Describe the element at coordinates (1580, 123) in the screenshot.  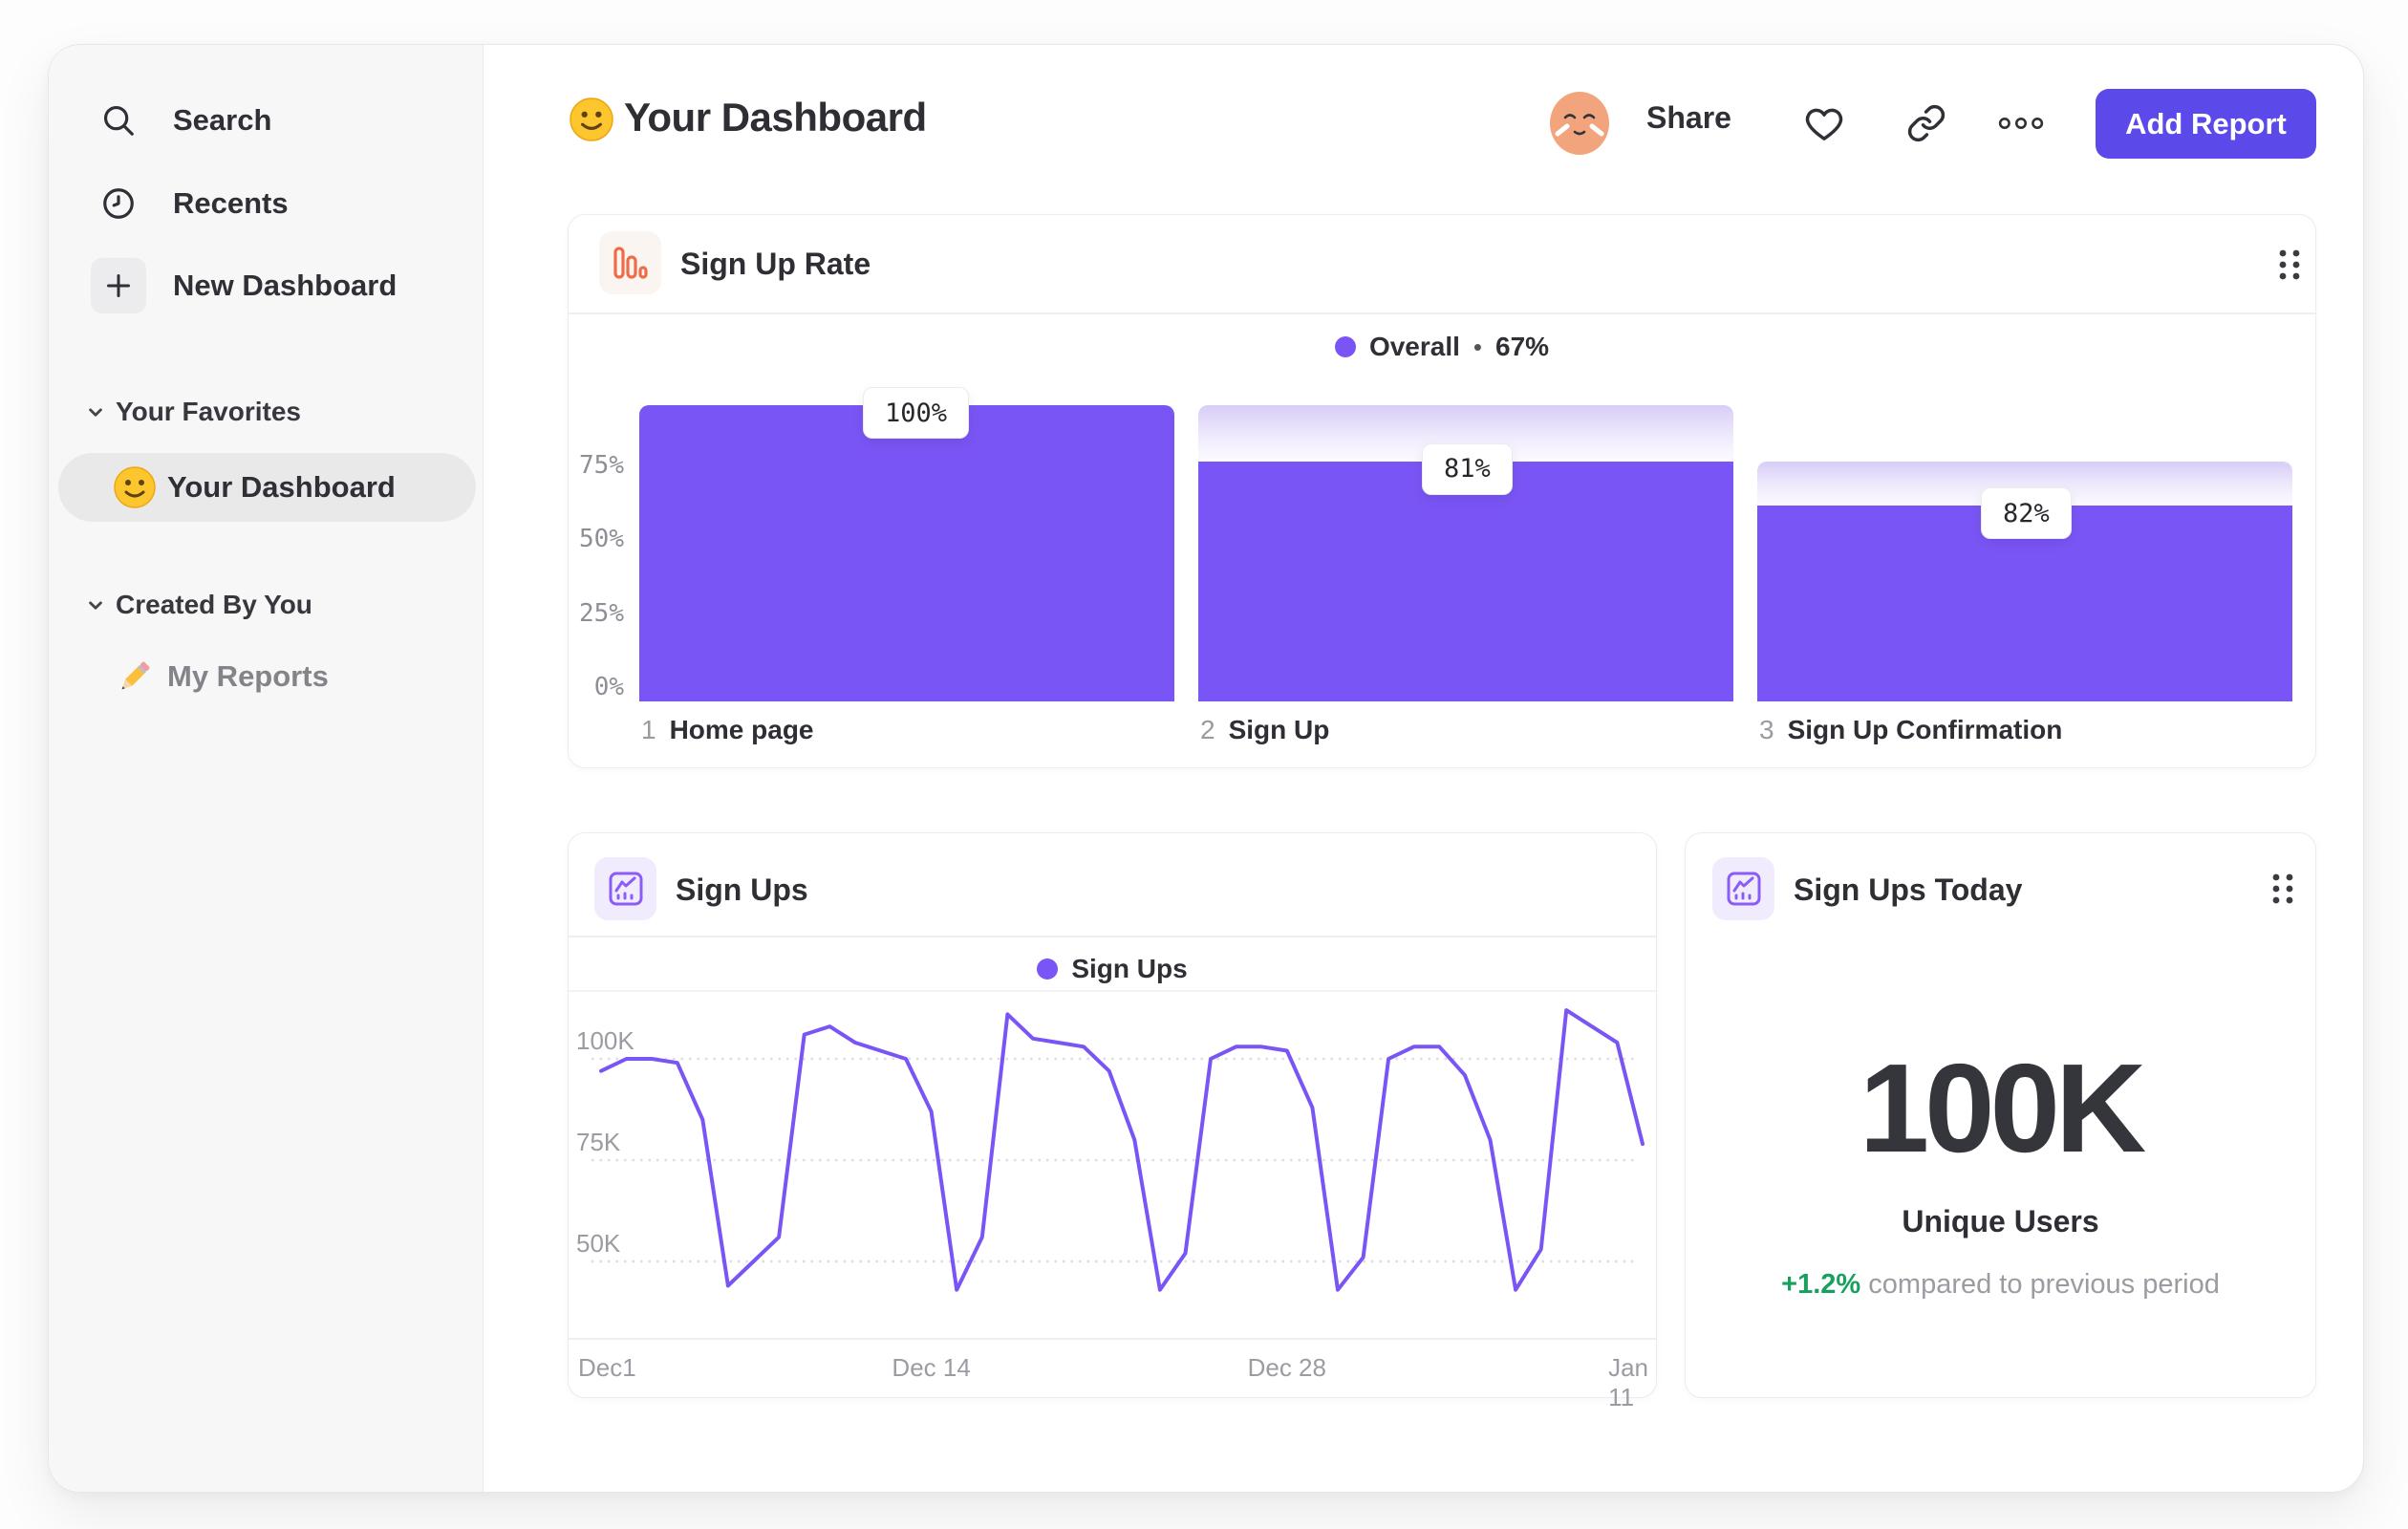
I see `avatar` at that location.